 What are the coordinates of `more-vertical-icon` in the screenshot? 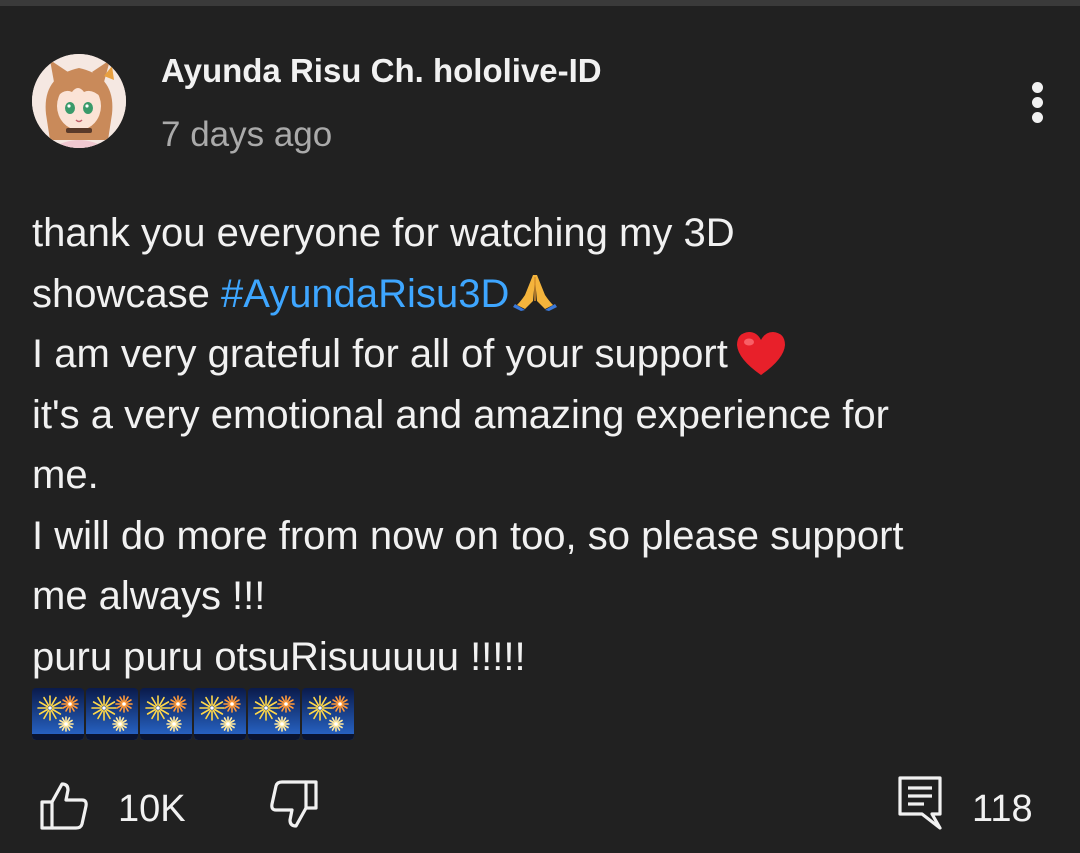 It's located at (1037, 87).